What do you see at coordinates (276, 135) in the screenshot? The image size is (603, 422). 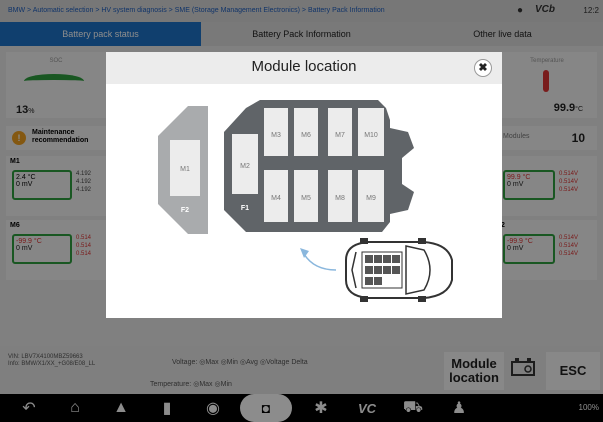 I see `module-m3-label: M3` at bounding box center [276, 135].